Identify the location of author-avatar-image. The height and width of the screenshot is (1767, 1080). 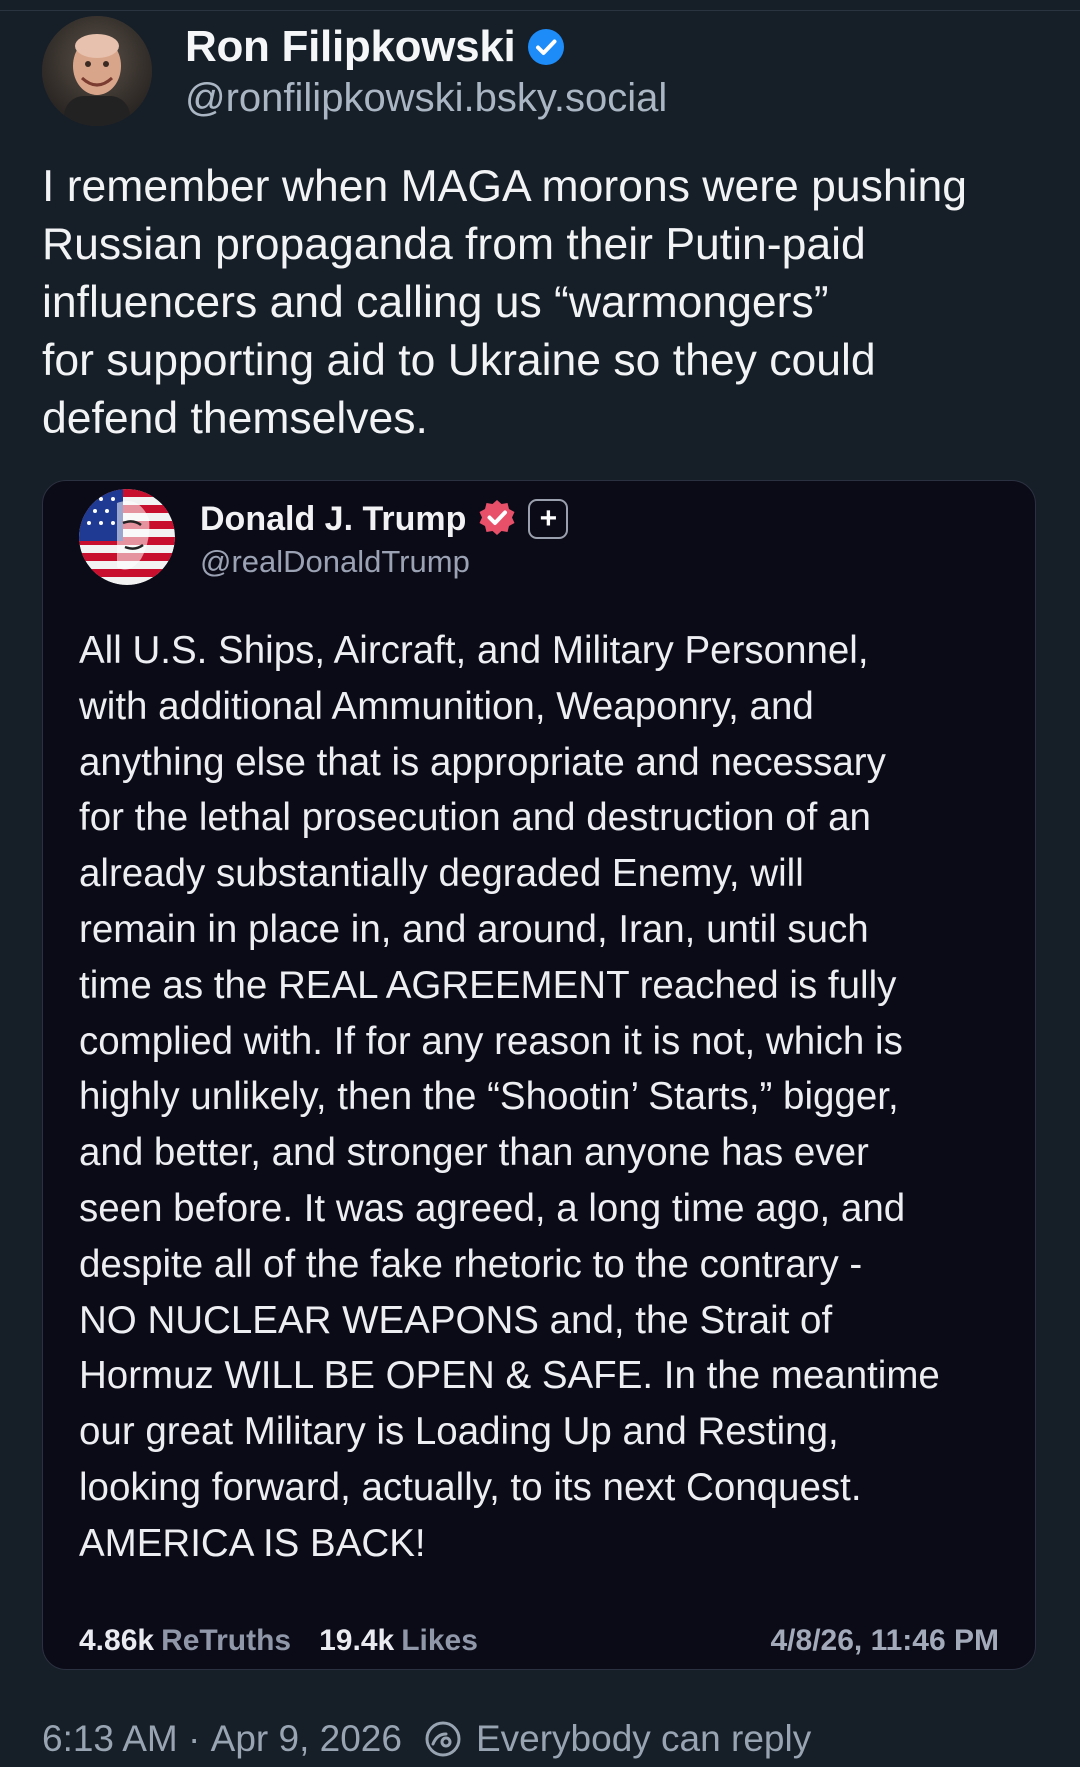
(97, 71).